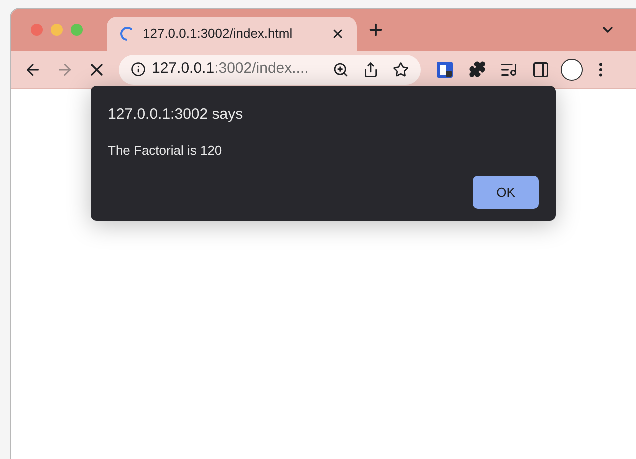 This screenshot has height=459, width=636. I want to click on side-panel-icon, so click(541, 69).